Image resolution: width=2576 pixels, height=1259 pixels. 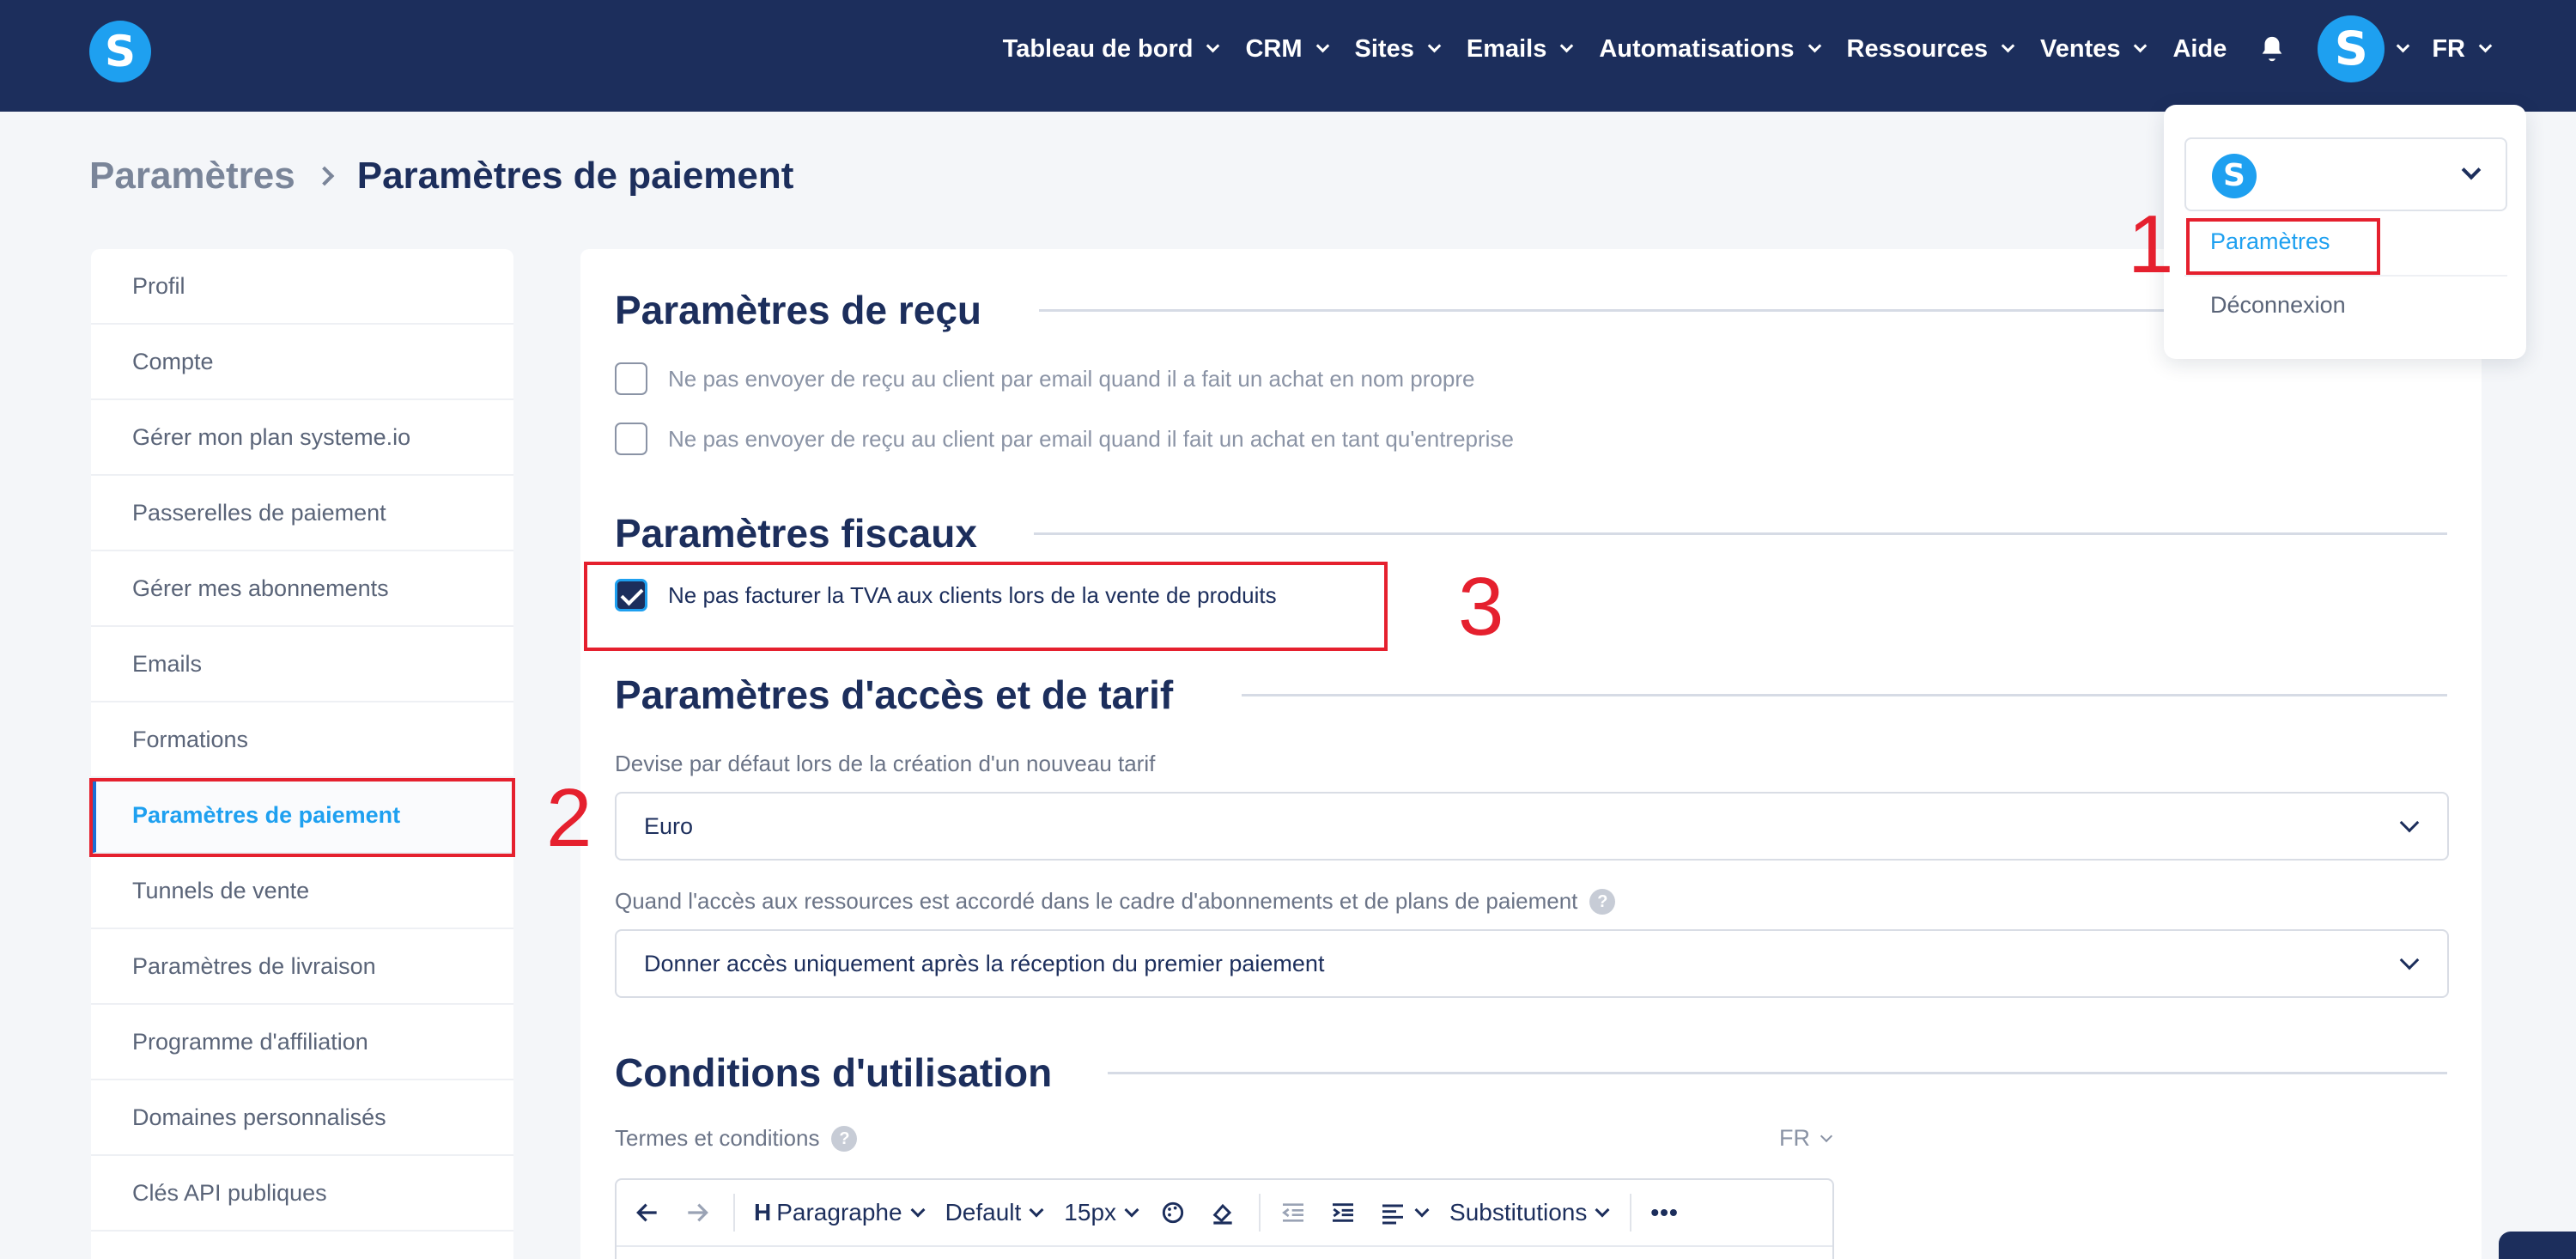 I want to click on nav-label: Sites, so click(x=1384, y=48).